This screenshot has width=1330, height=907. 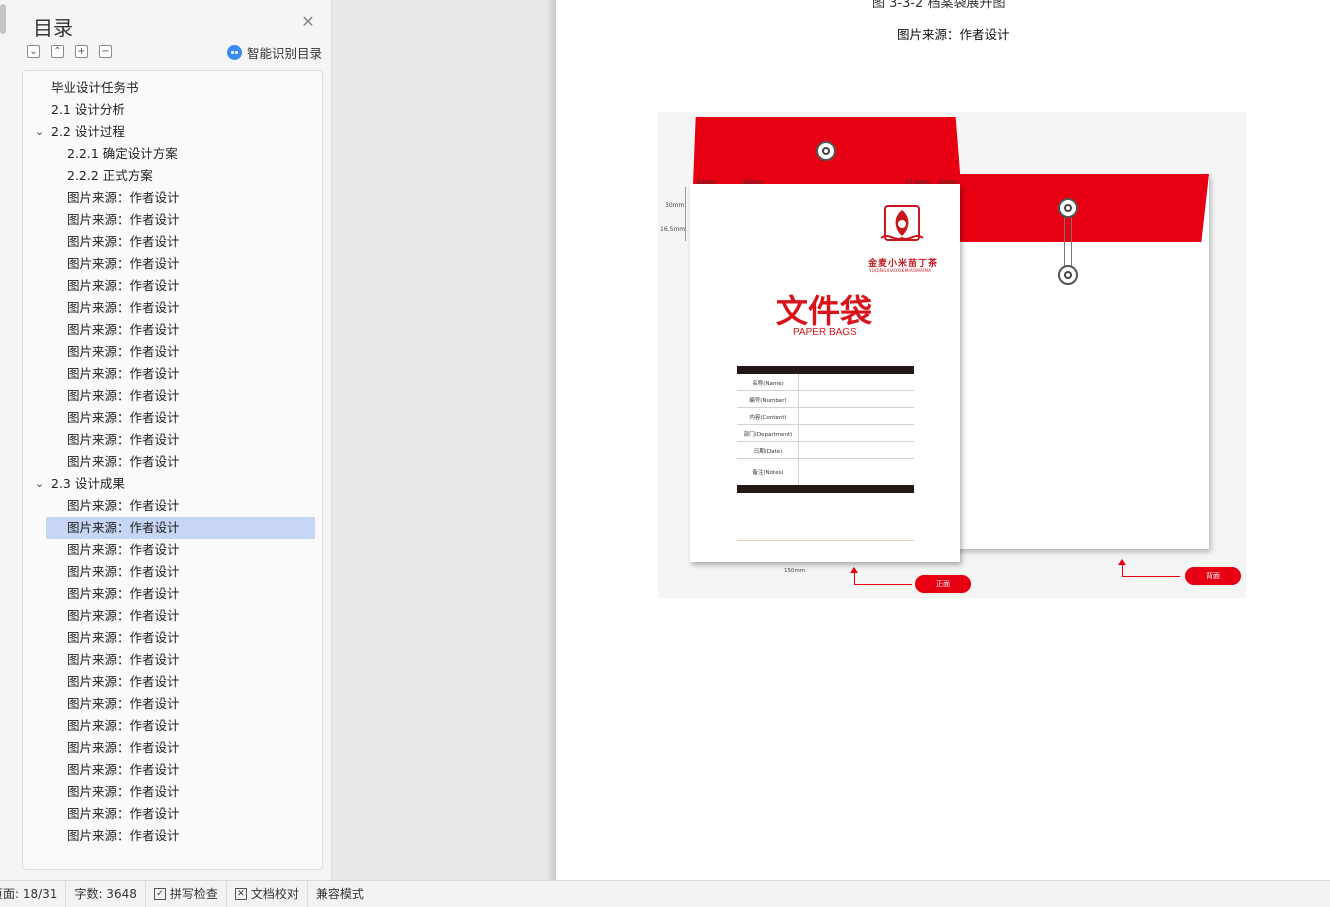 I want to click on proofread-button: ✕ 文档校对, so click(x=267, y=893).